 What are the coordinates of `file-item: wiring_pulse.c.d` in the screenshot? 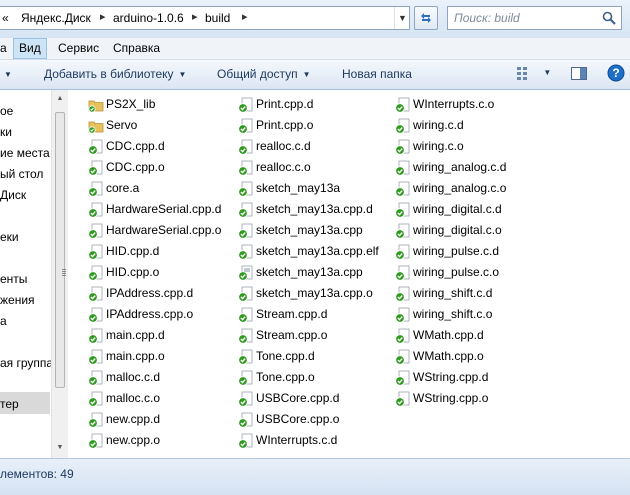 It's located at (470, 252).